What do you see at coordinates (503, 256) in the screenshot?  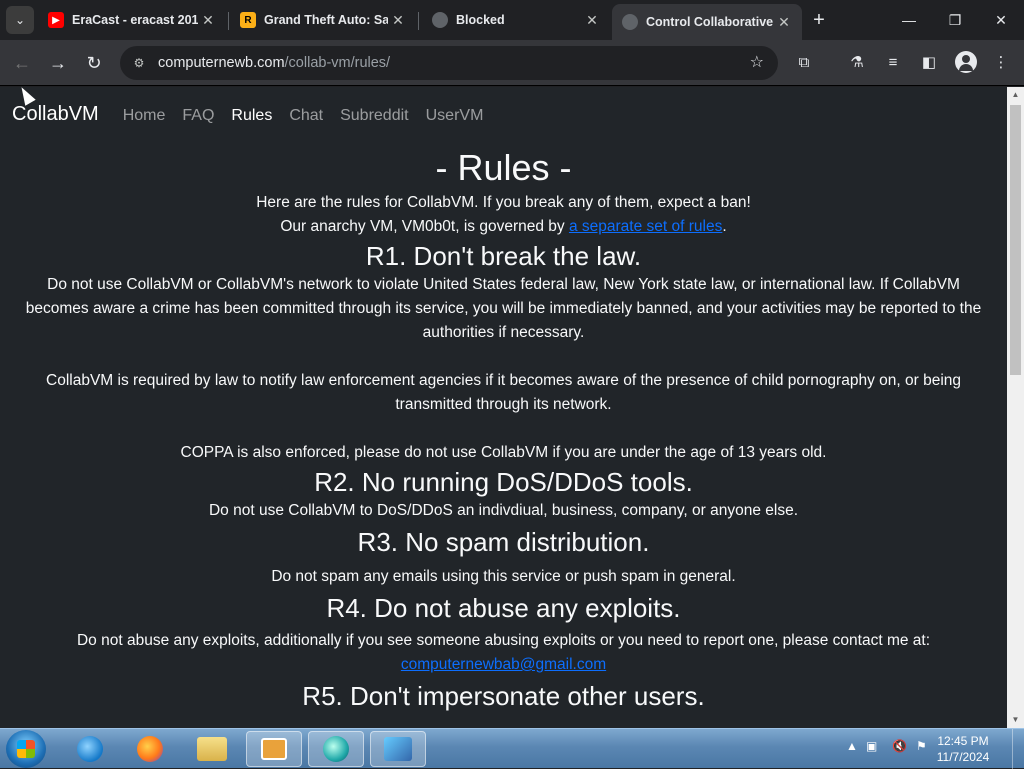 I see `rule-r1-heading: R1. Don't break the law.` at bounding box center [503, 256].